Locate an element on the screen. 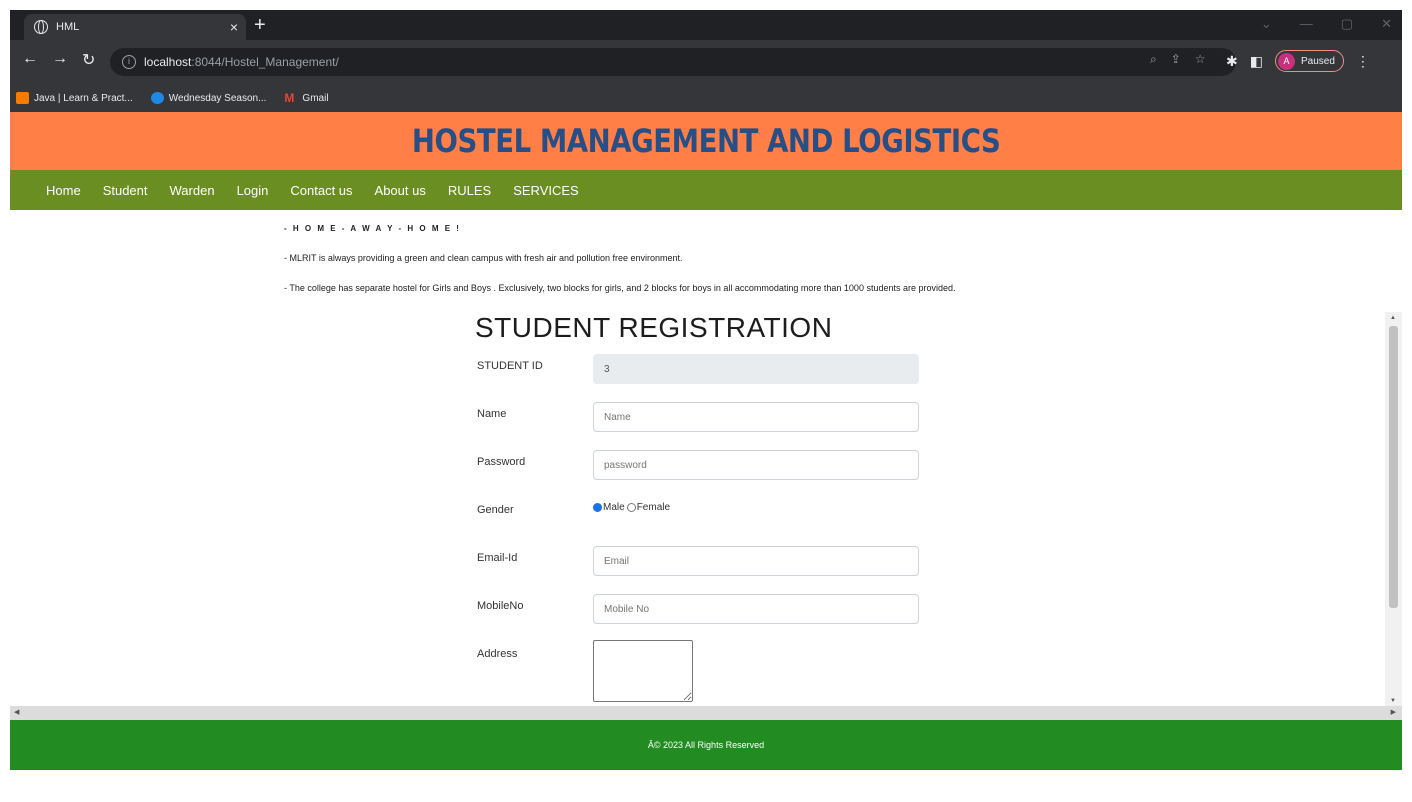 The image size is (1412, 802). tab-close-icon: × is located at coordinates (234, 27).